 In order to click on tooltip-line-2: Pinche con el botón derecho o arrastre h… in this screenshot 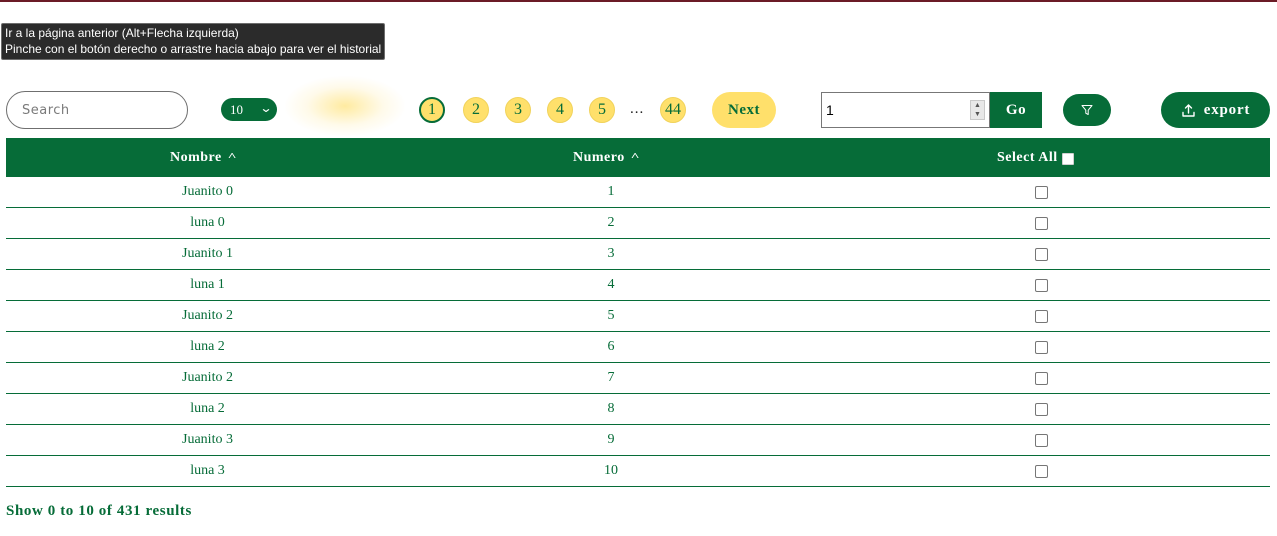, I will do `click(193, 49)`.